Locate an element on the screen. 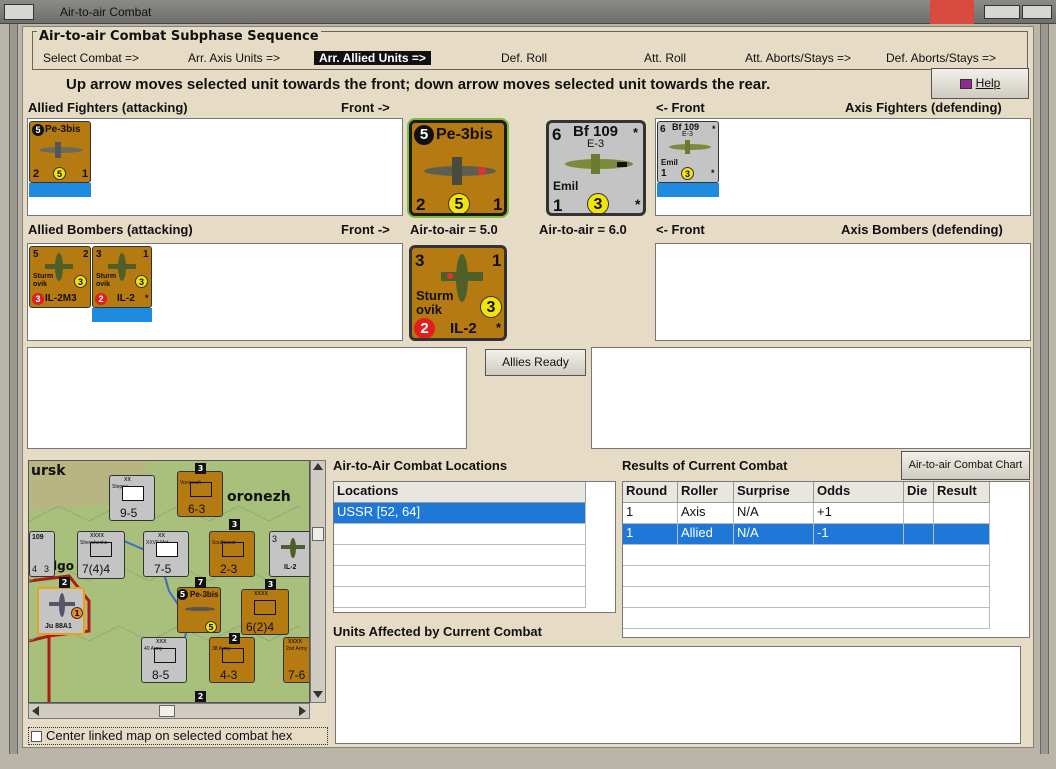 The image size is (1056, 769). bf109-small-counter: 6 Bf 109 * E-3 Emil 1 3 * is located at coordinates (688, 152).